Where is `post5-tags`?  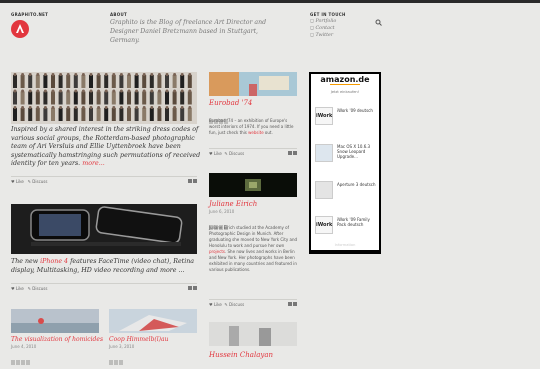
post5-tags is located at coordinates (21, 359).